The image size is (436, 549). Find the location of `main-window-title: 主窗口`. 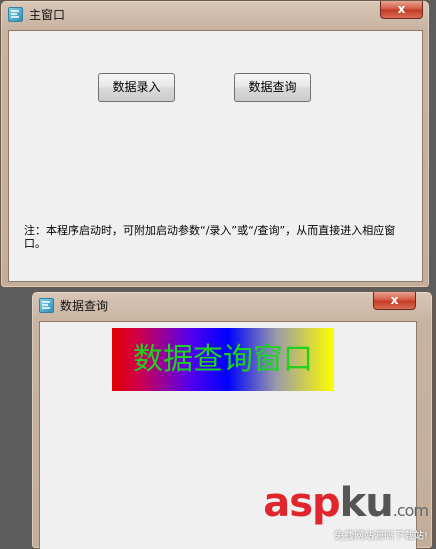

main-window-title: 主窗口 is located at coordinates (47, 15).